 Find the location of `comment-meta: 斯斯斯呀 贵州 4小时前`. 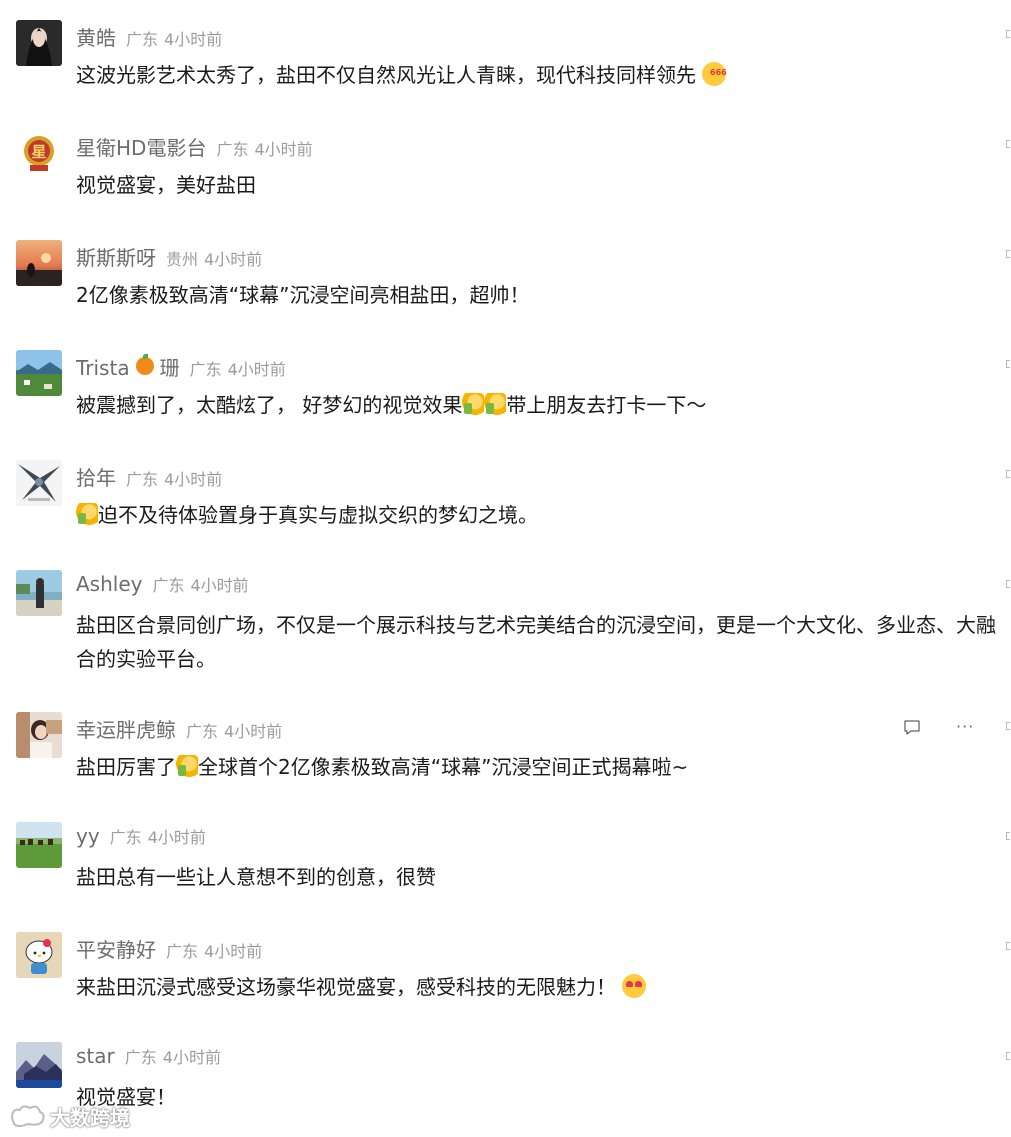

comment-meta: 斯斯斯呀 贵州 4小时前 is located at coordinates (169, 256).